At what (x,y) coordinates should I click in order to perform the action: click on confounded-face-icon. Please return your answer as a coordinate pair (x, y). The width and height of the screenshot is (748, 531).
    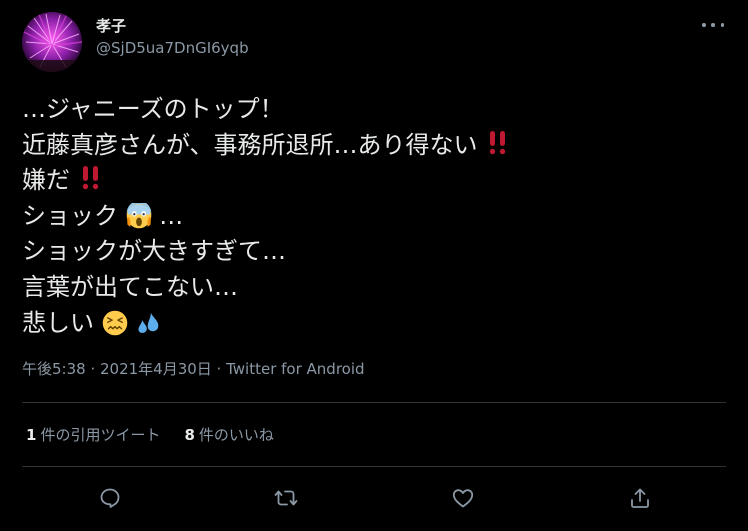
    Looking at the image, I should click on (114, 322).